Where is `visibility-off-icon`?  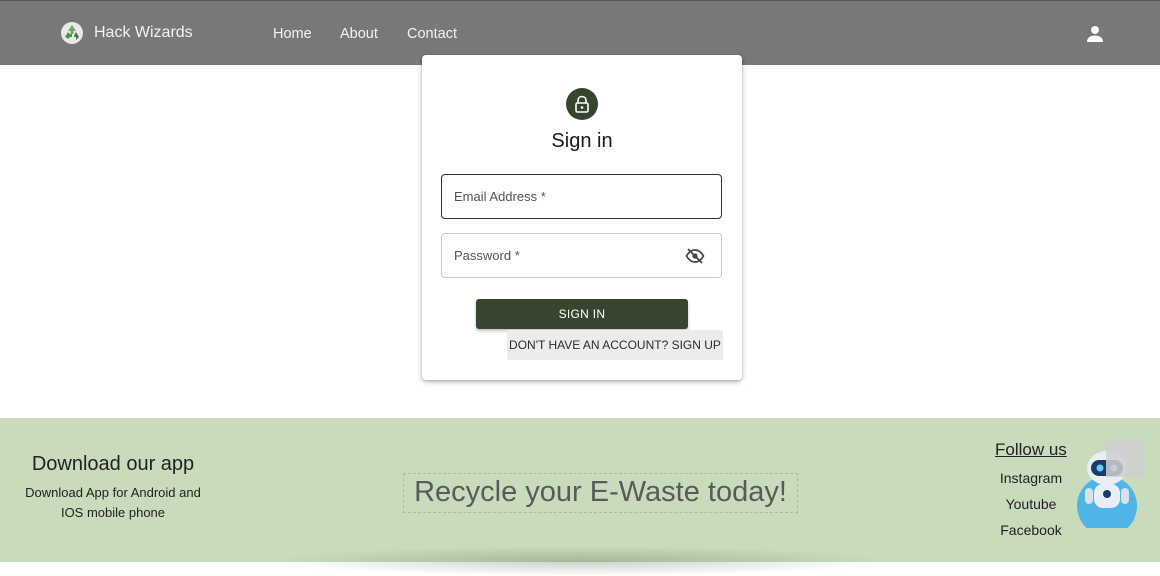 visibility-off-icon is located at coordinates (695, 256).